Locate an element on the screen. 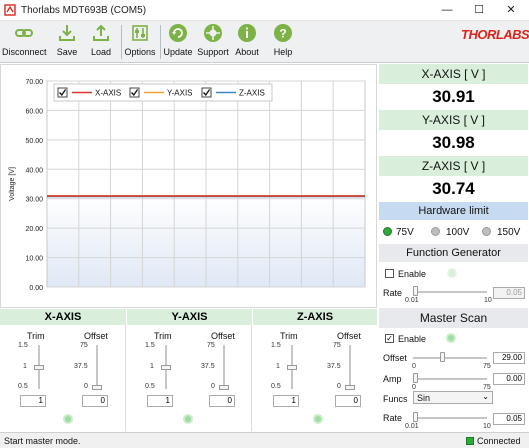 The height and width of the screenshot is (448, 529). close-button: ✕ is located at coordinates (511, 10).